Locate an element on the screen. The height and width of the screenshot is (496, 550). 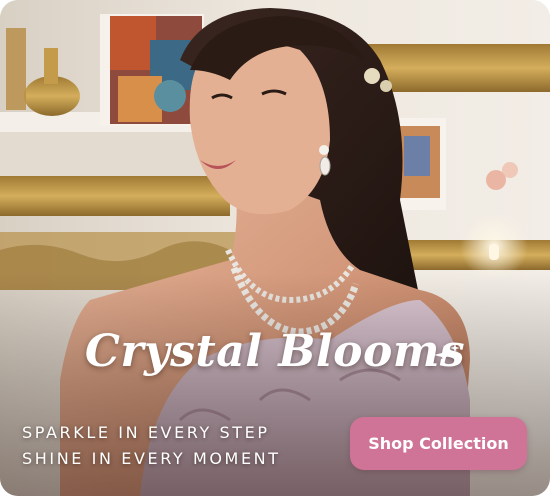
tagline-line-1: SPARKLE IN EVERY STEP is located at coordinates (146, 432).